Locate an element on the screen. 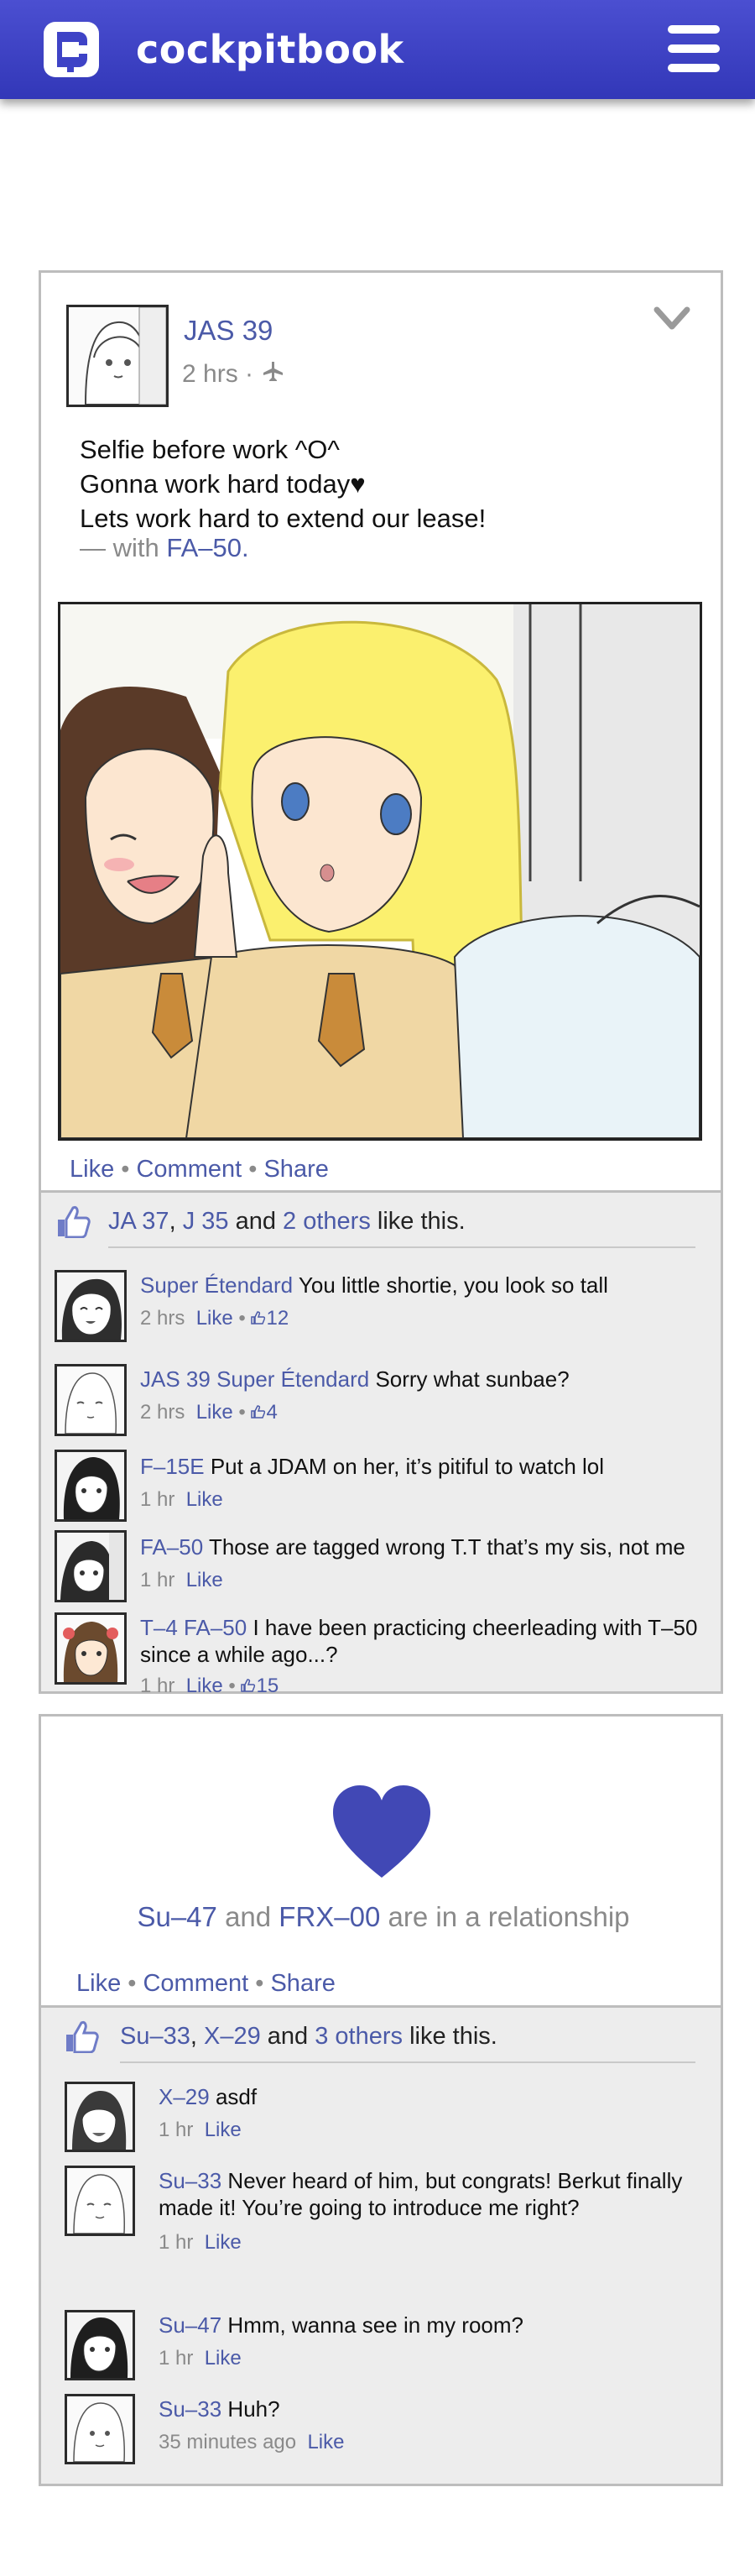 This screenshot has height=2576, width=755. comment-meta: 35 minutes ago Like is located at coordinates (251, 2442).